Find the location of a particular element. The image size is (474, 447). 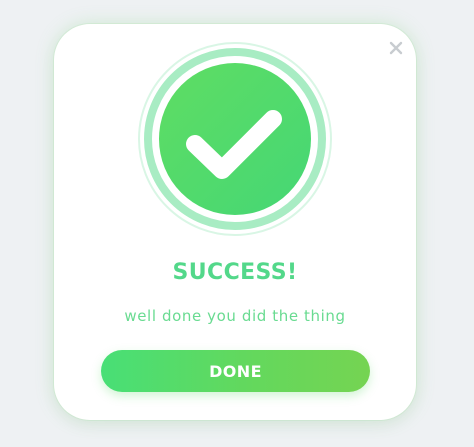

close-button is located at coordinates (396, 48).